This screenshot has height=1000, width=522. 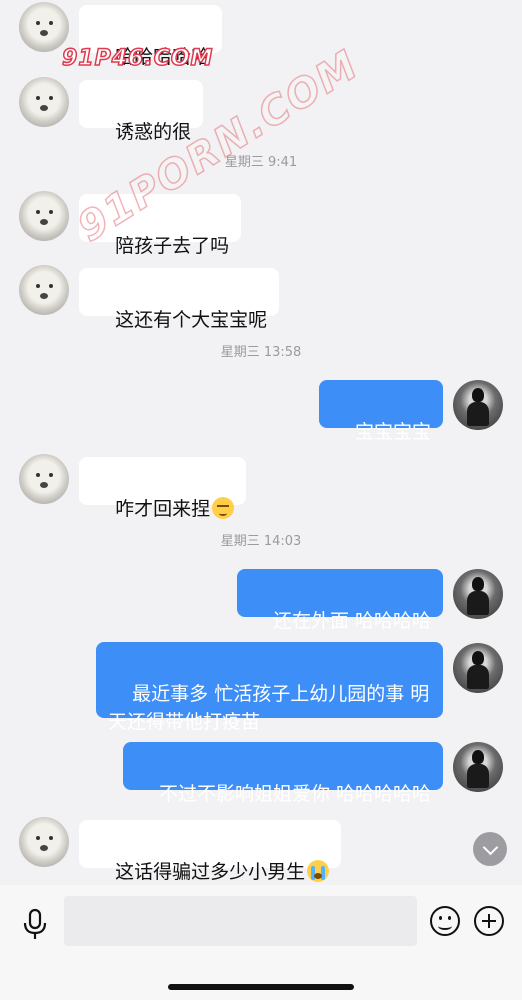 What do you see at coordinates (179, 299) in the screenshot?
I see `incoming-message-bubble: 这还有个大宝宝呢` at bounding box center [179, 299].